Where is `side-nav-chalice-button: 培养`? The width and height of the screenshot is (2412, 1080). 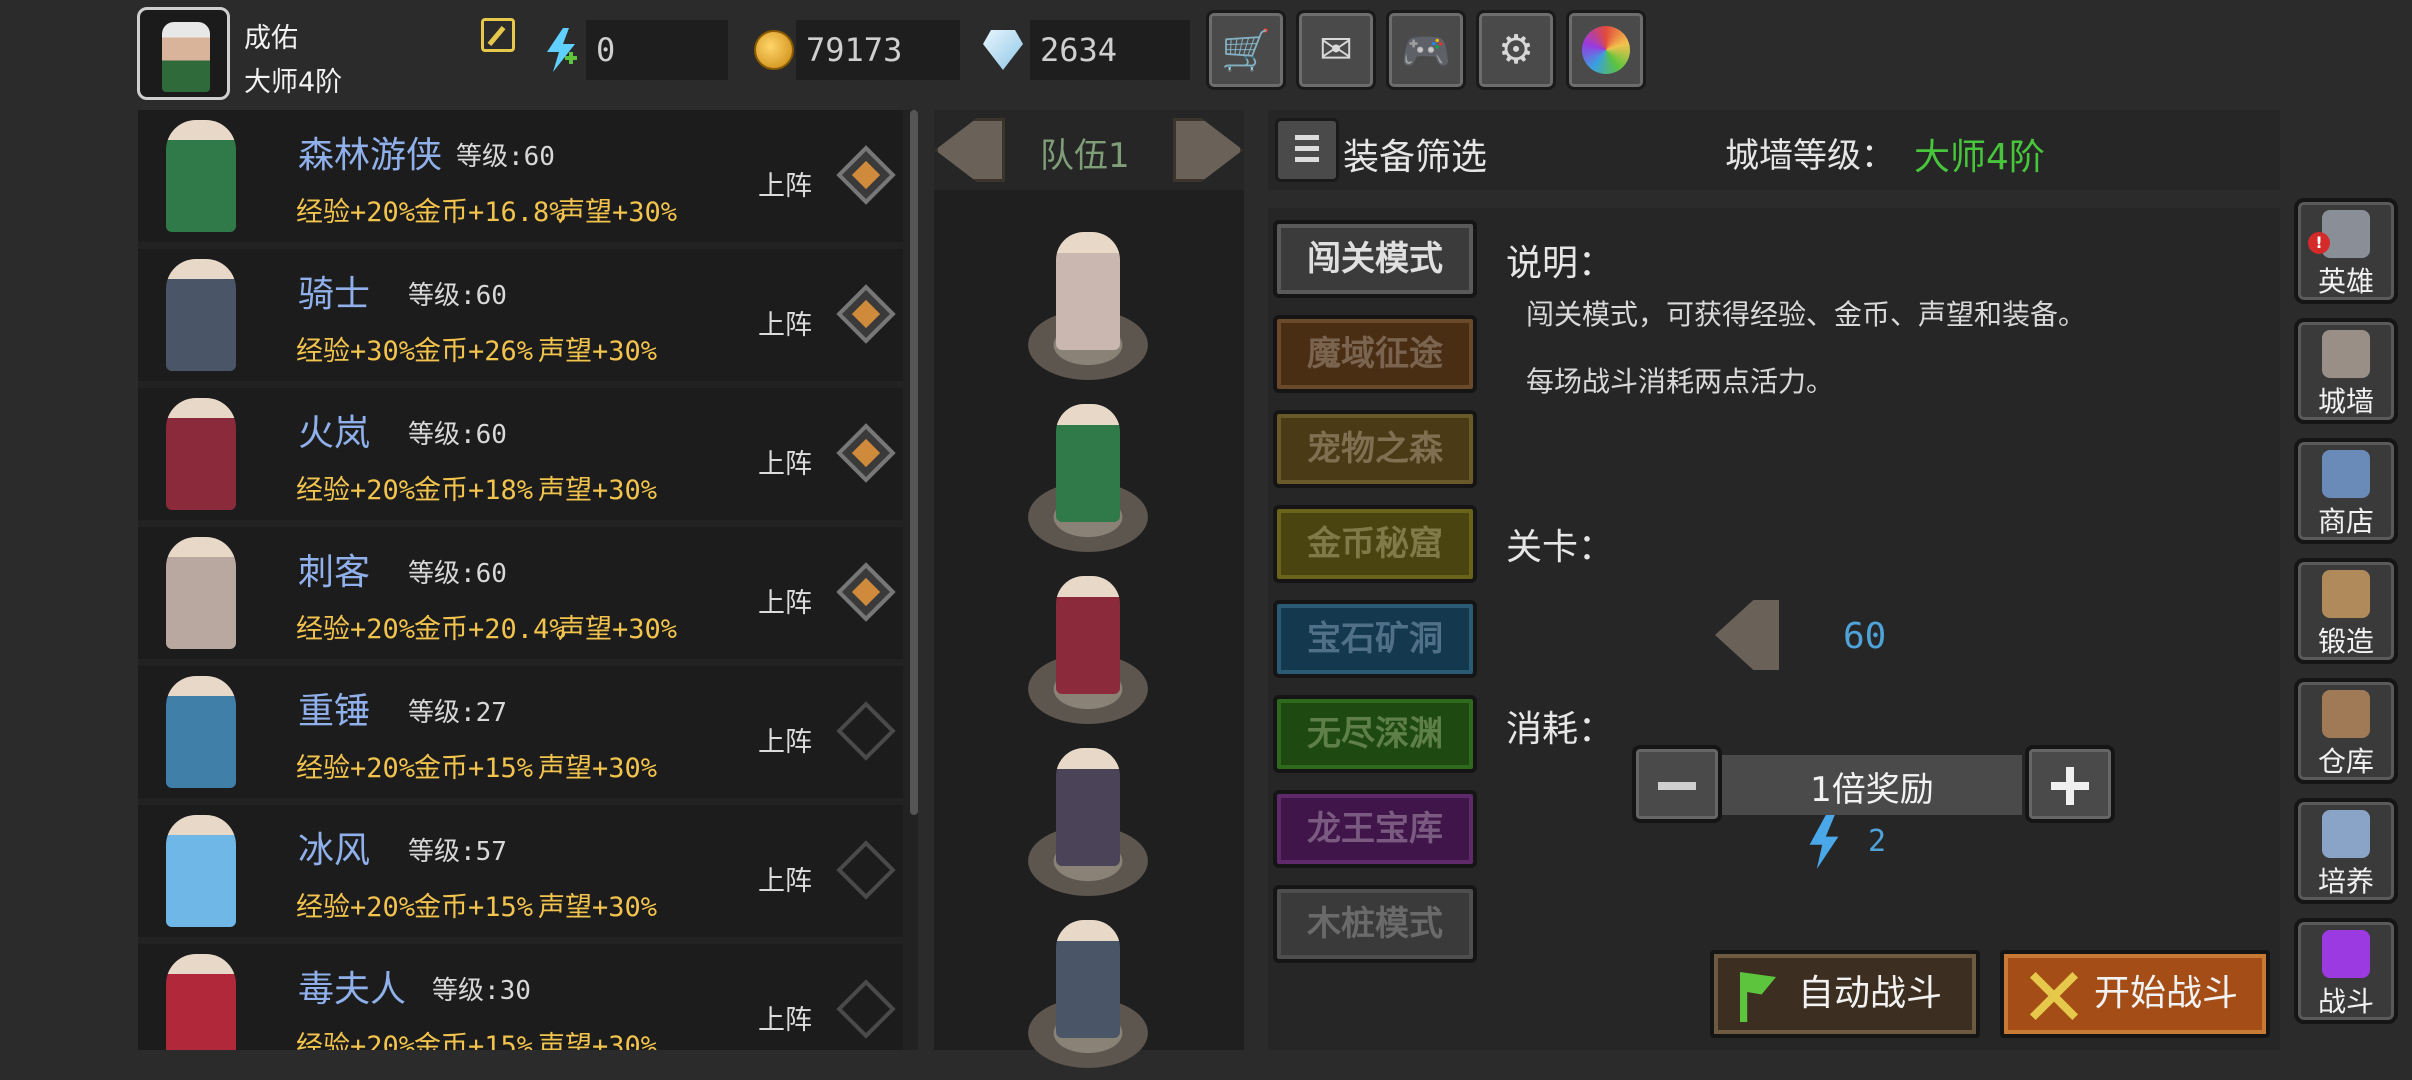 side-nav-chalice-button: 培养 is located at coordinates (2346, 851).